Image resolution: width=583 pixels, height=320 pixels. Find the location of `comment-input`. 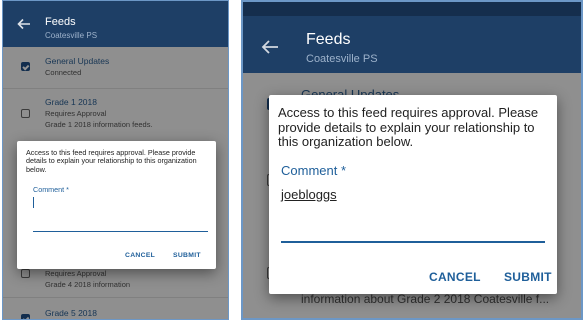

comment-input is located at coordinates (120, 213).